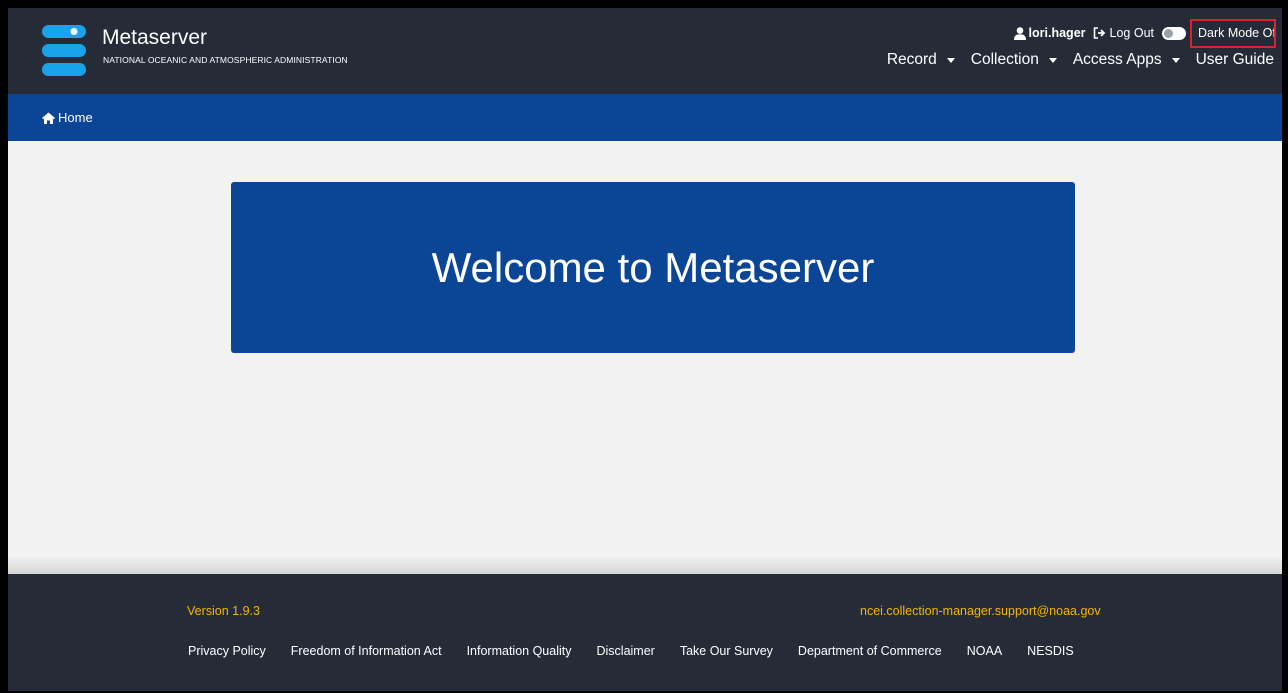  What do you see at coordinates (1132, 33) in the screenshot?
I see `logout-link: Log Out` at bounding box center [1132, 33].